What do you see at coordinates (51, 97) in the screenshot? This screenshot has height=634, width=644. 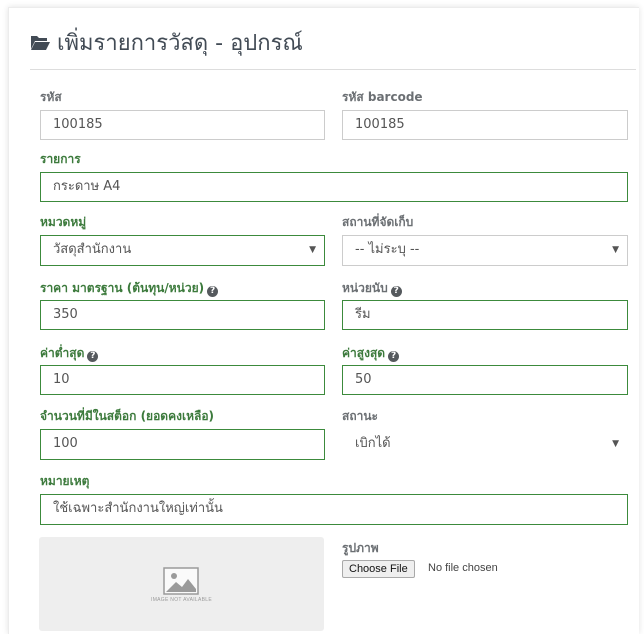 I see `code-label: รหัส` at bounding box center [51, 97].